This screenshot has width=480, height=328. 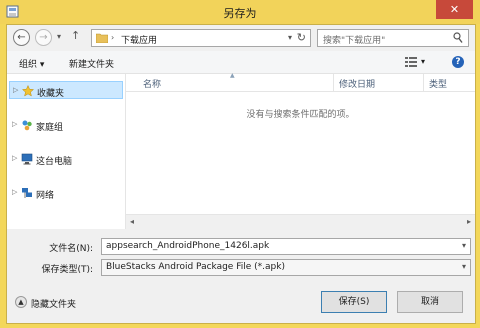 What do you see at coordinates (286, 246) in the screenshot?
I see `filename-field: appsearch_AndroidPhone_1426l.apk ▾` at bounding box center [286, 246].